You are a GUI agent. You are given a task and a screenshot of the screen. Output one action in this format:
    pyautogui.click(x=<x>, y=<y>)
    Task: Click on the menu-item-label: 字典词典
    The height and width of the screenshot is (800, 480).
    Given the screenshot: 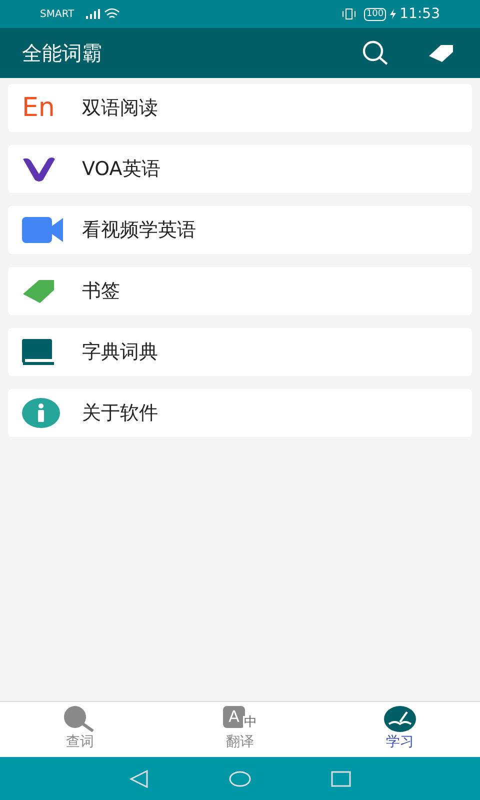 What is the action you would take?
    pyautogui.click(x=120, y=352)
    